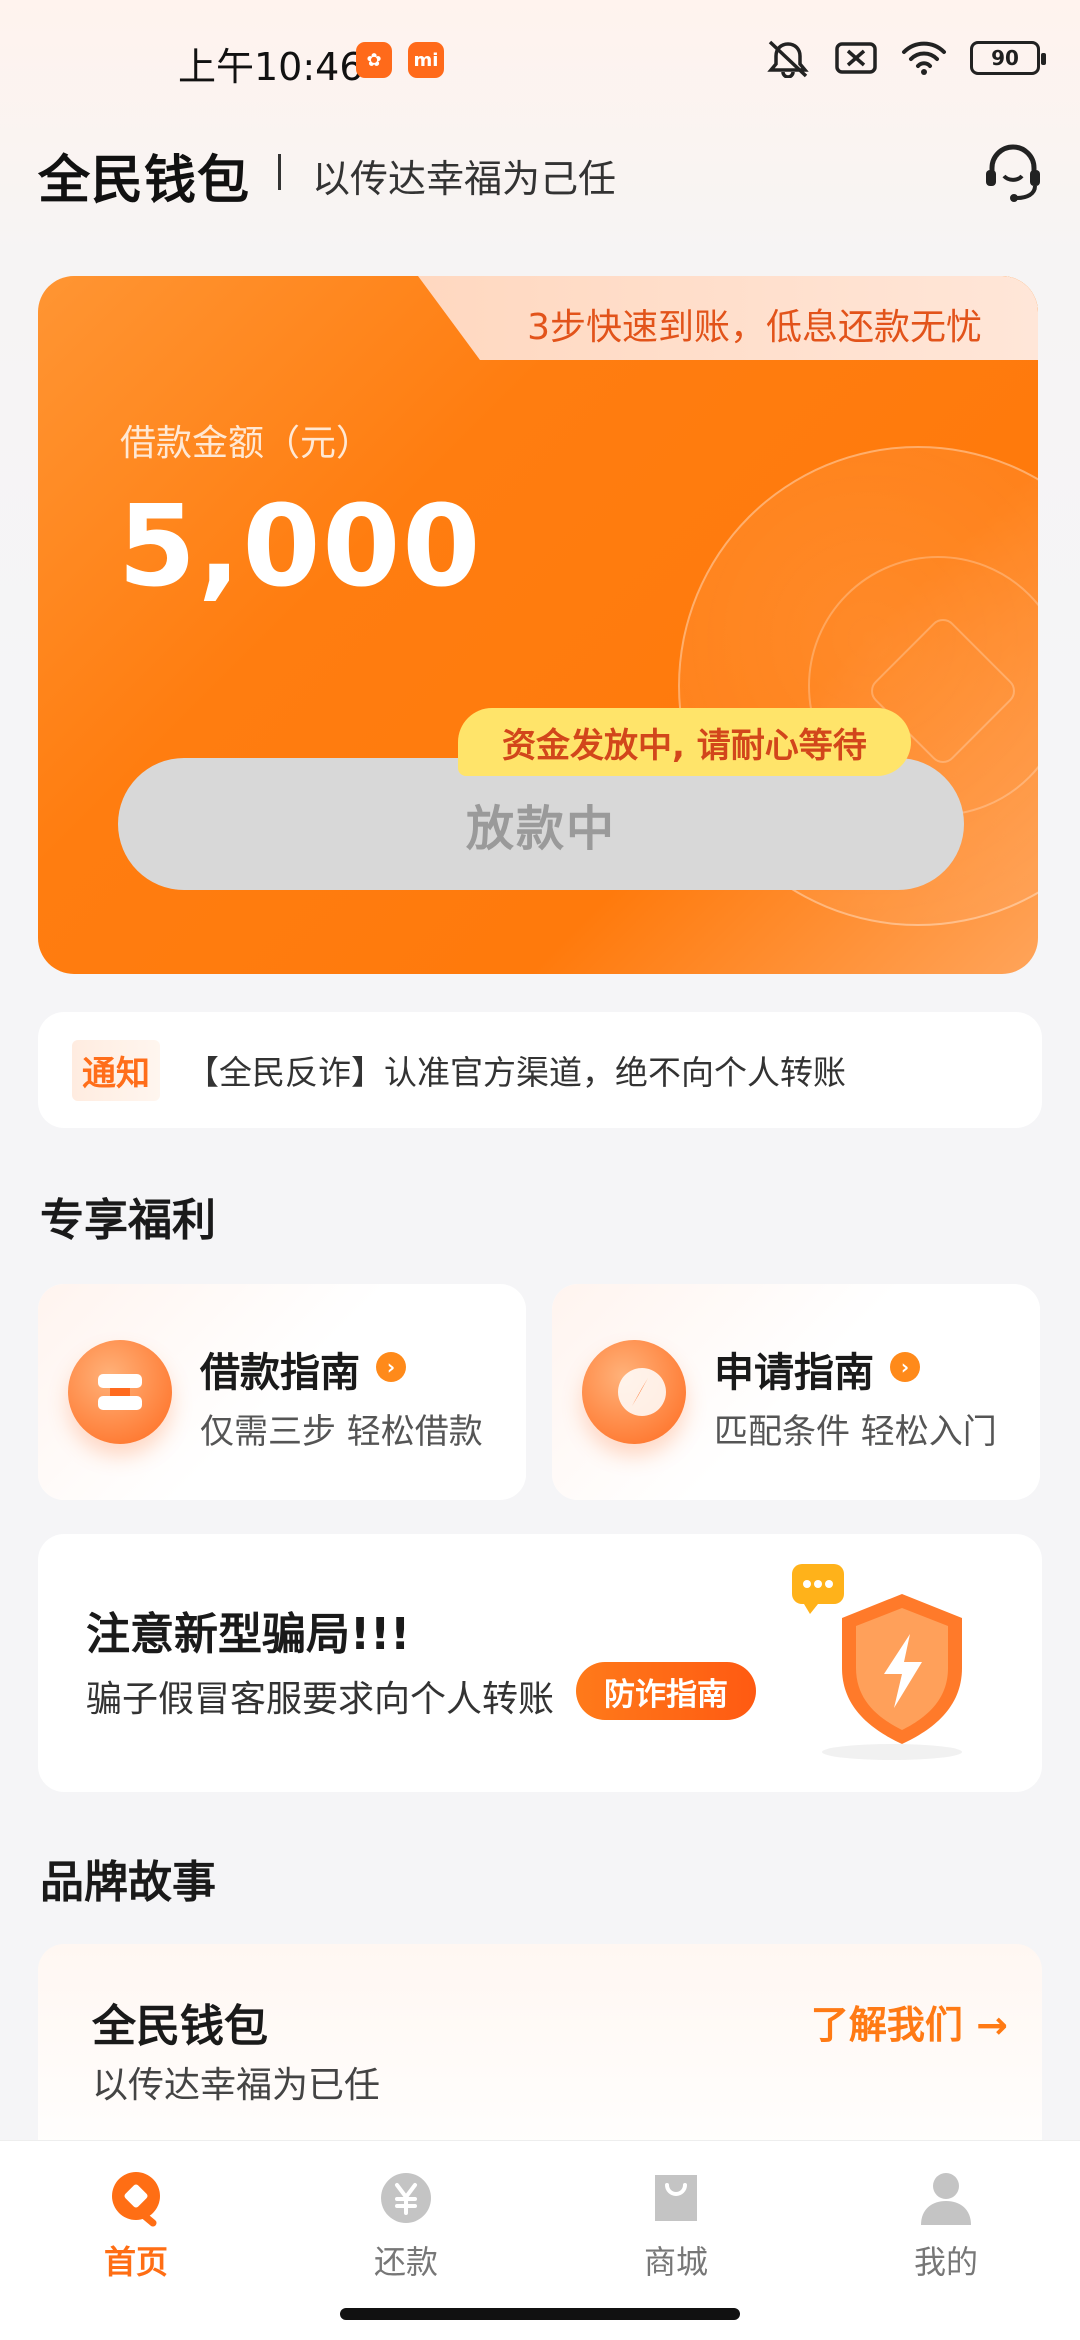 The width and height of the screenshot is (1080, 2340). What do you see at coordinates (788, 59) in the screenshot?
I see `mute-icon` at bounding box center [788, 59].